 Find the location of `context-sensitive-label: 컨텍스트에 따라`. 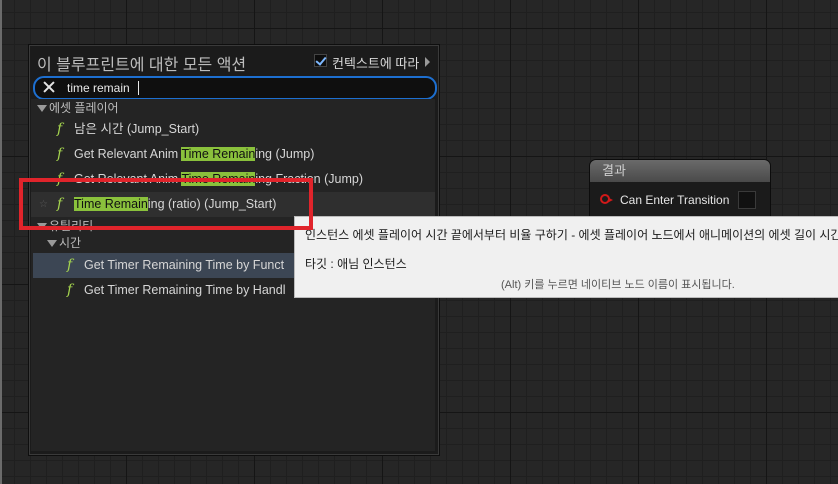

context-sensitive-label: 컨텍스트에 따라 is located at coordinates (375, 62).